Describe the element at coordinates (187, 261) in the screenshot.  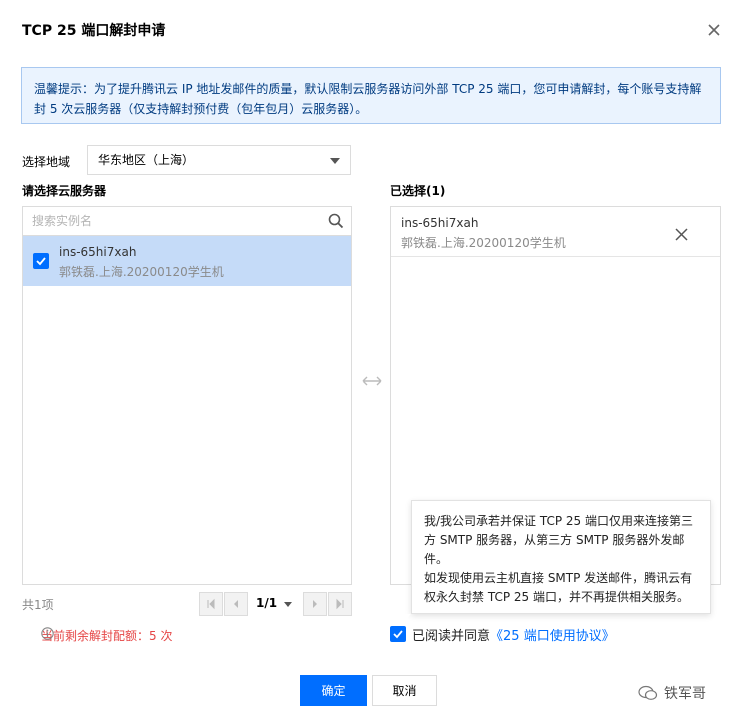
I see `server-list-item: ins-65hi7xah 郭铁磊.上海.20200120学生机` at that location.